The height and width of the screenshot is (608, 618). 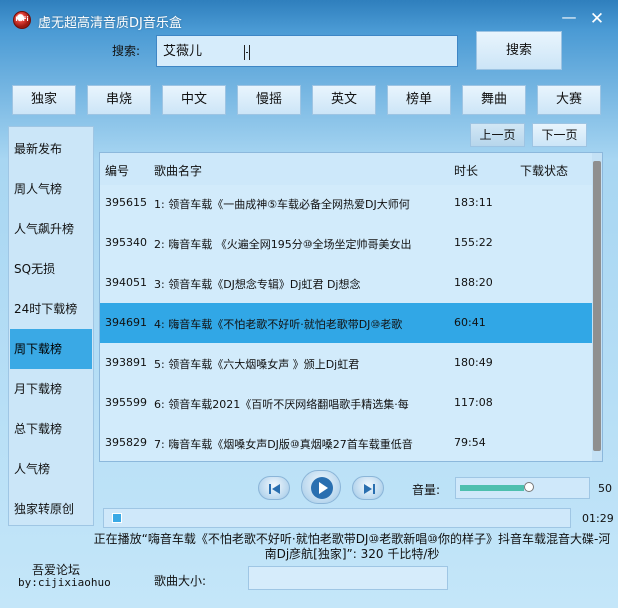 I want to click on sidebar-item-weekly-downloads: 周下载榜, so click(x=51, y=349).